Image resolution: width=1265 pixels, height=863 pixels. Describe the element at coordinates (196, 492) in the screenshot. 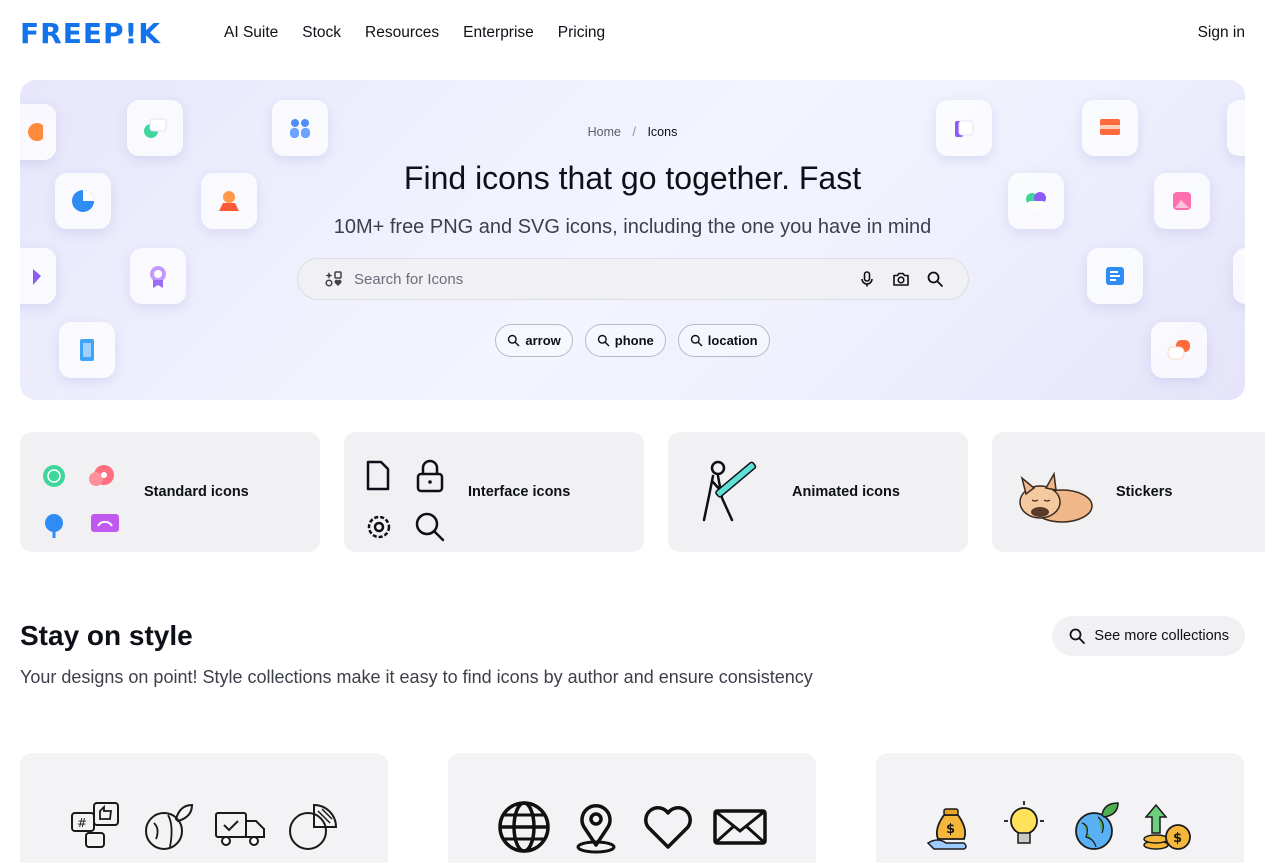

I see `category-label: Standard icons` at that location.